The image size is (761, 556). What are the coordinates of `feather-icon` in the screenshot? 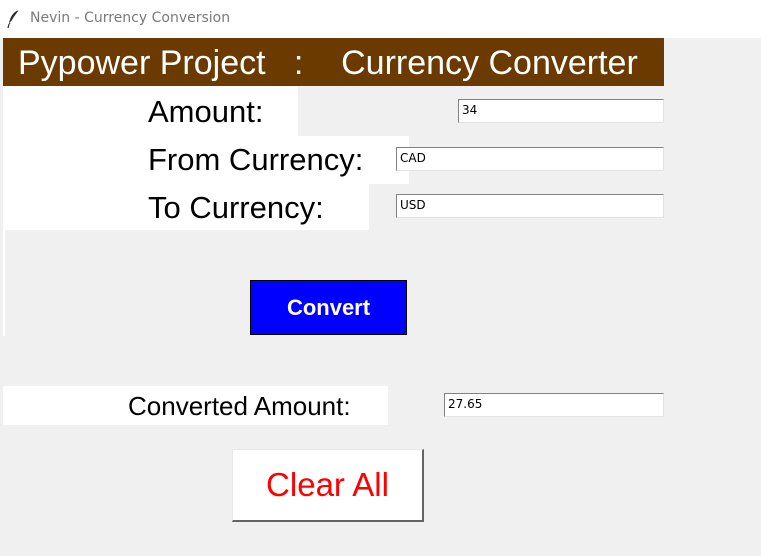 It's located at (14, 19).